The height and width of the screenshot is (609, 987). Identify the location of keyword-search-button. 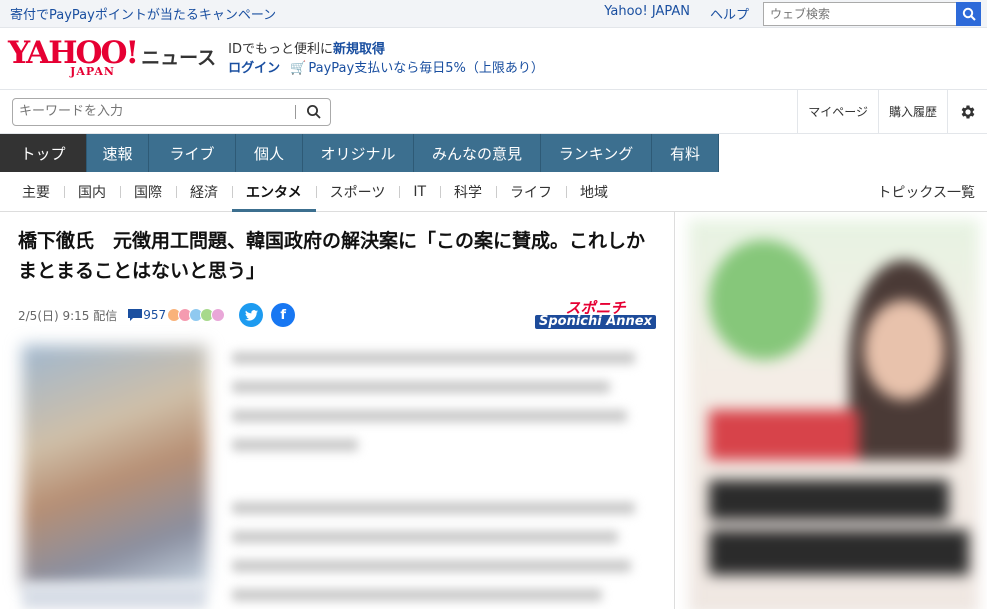
(313, 112).